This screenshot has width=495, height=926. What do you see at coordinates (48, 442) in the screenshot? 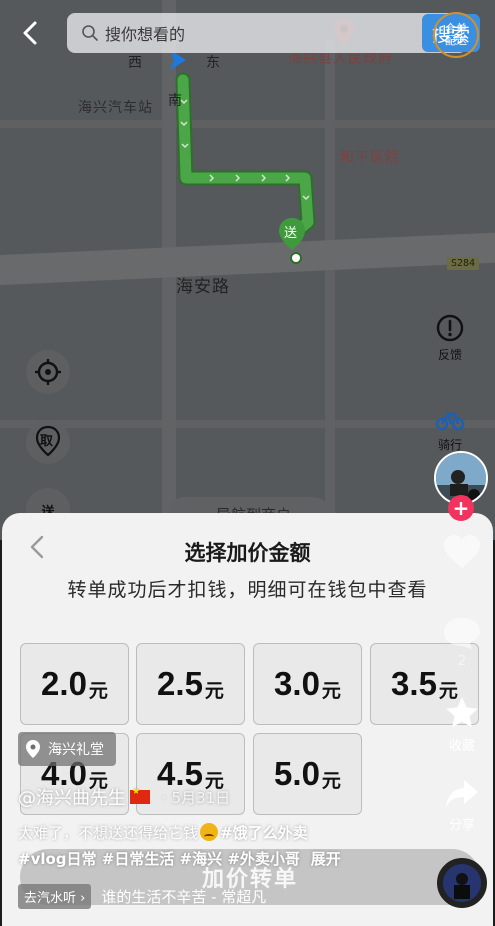
I see `pickup-point-button: 取` at bounding box center [48, 442].